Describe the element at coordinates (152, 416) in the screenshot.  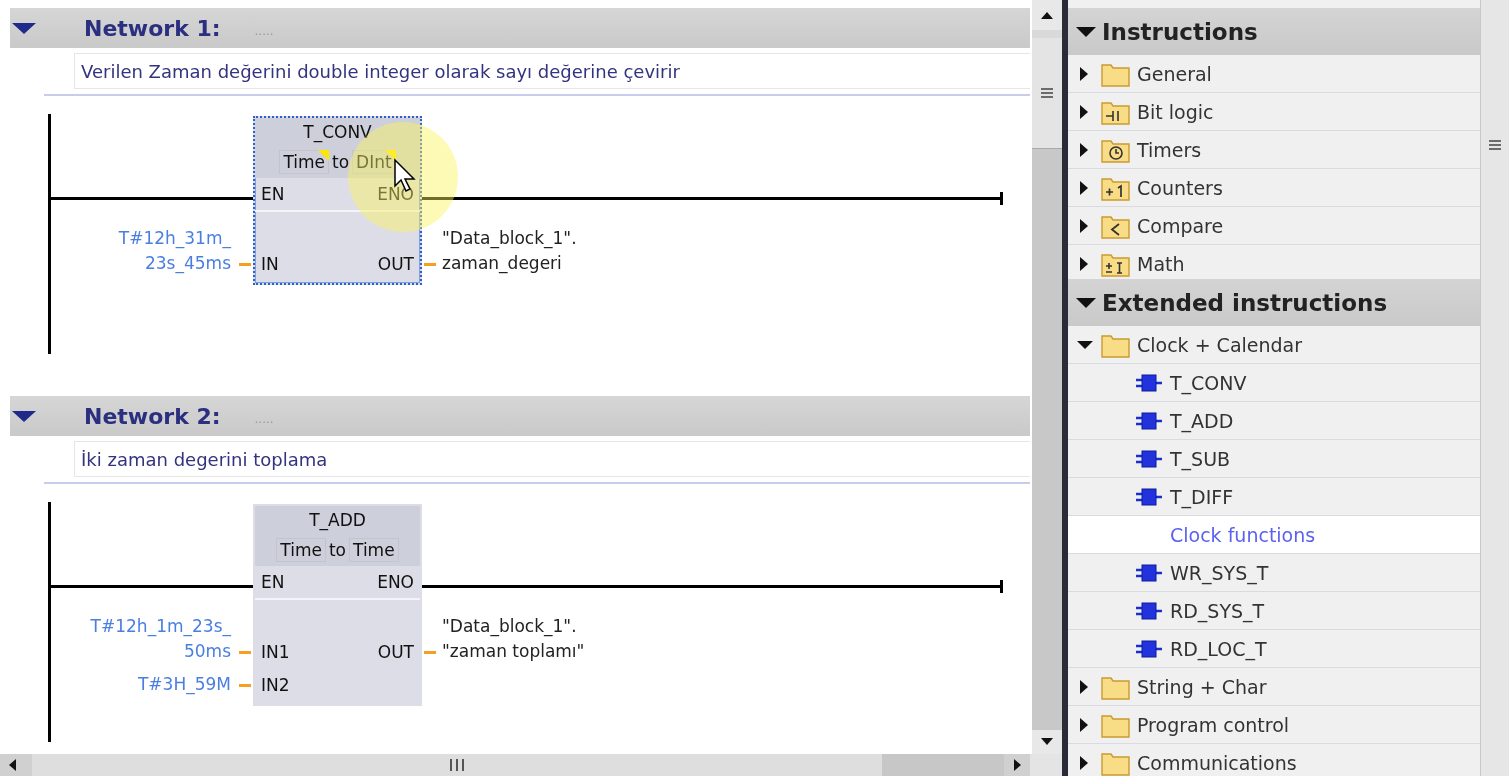
I see `network-title: Network 2:` at that location.